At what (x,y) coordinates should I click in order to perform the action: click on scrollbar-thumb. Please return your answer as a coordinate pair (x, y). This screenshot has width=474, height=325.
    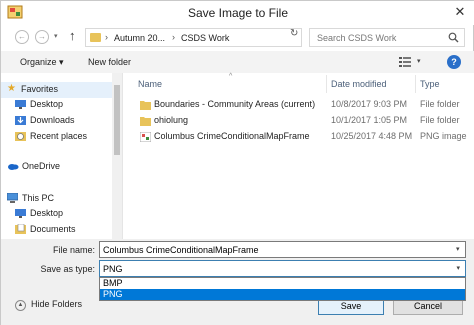
    Looking at the image, I should click on (117, 120).